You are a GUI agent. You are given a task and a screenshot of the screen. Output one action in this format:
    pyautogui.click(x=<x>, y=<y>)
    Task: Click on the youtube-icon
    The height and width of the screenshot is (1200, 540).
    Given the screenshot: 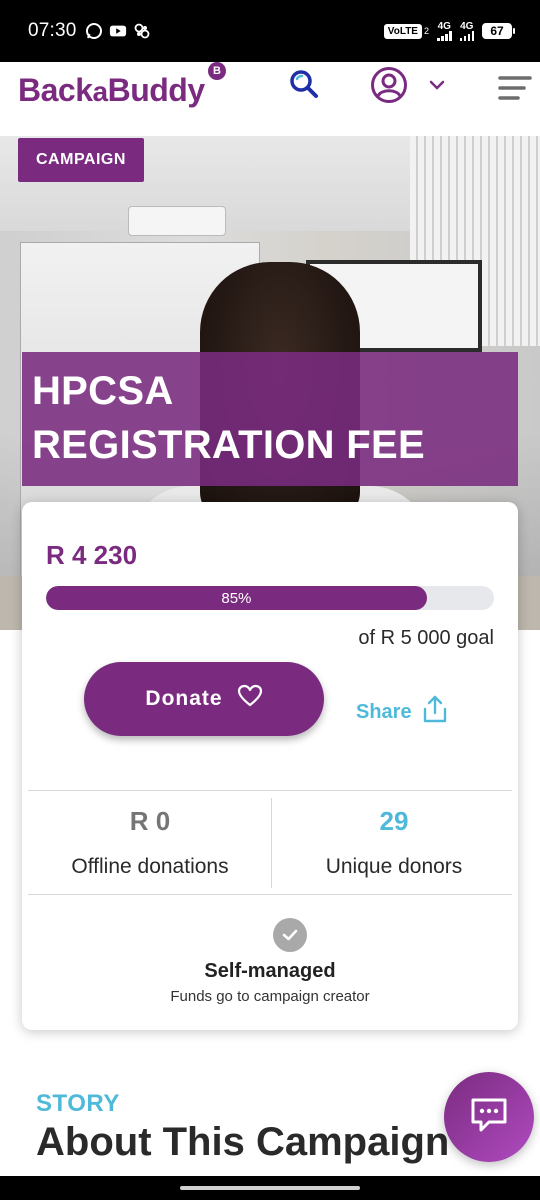 What is the action you would take?
    pyautogui.click(x=118, y=31)
    